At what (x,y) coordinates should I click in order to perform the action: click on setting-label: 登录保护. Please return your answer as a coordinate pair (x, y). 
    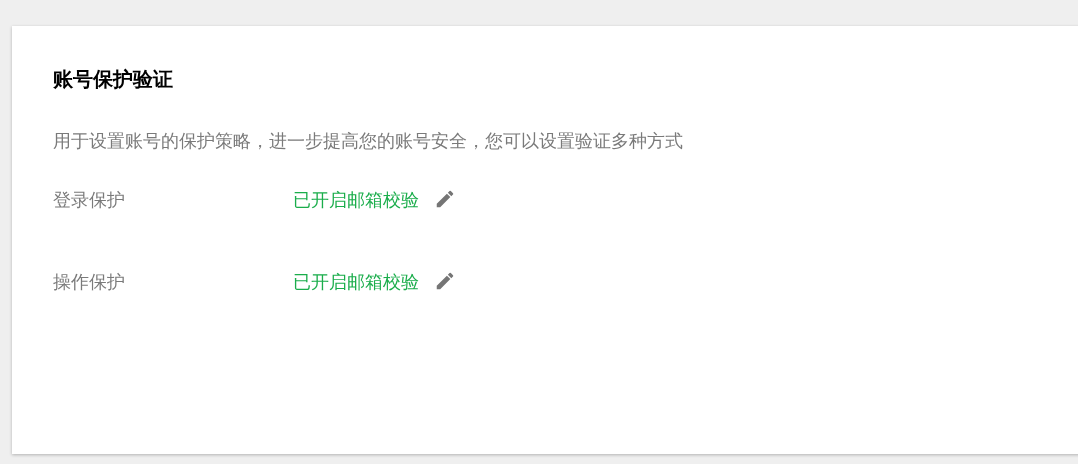
    Looking at the image, I should click on (89, 199).